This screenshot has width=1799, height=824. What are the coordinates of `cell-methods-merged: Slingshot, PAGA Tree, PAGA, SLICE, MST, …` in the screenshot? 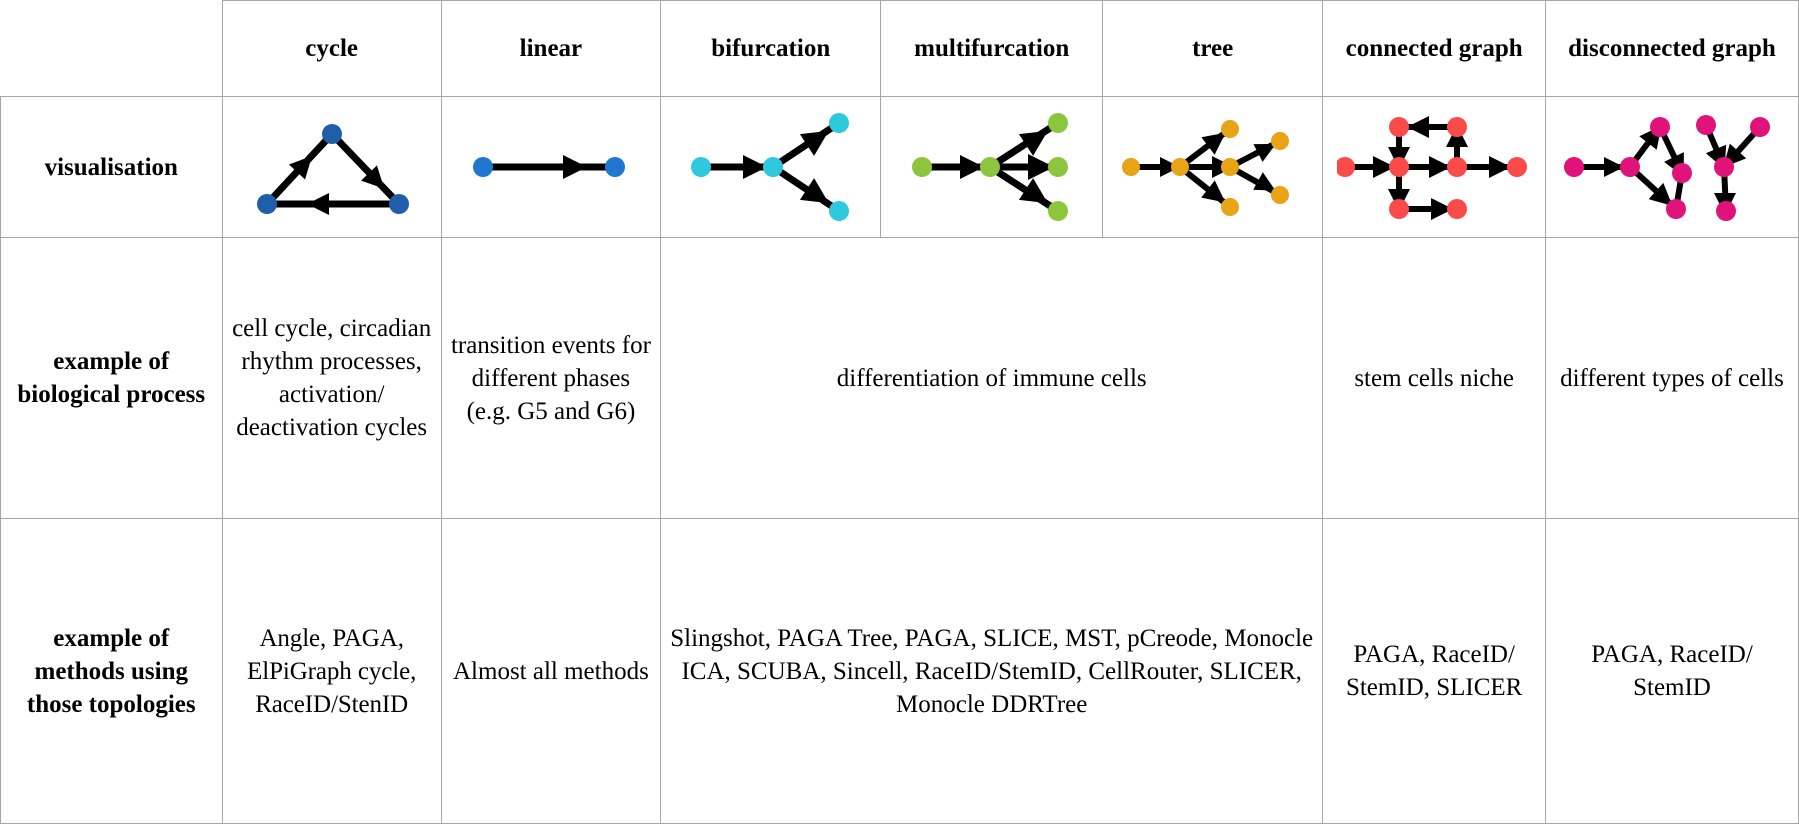 It's located at (992, 671).